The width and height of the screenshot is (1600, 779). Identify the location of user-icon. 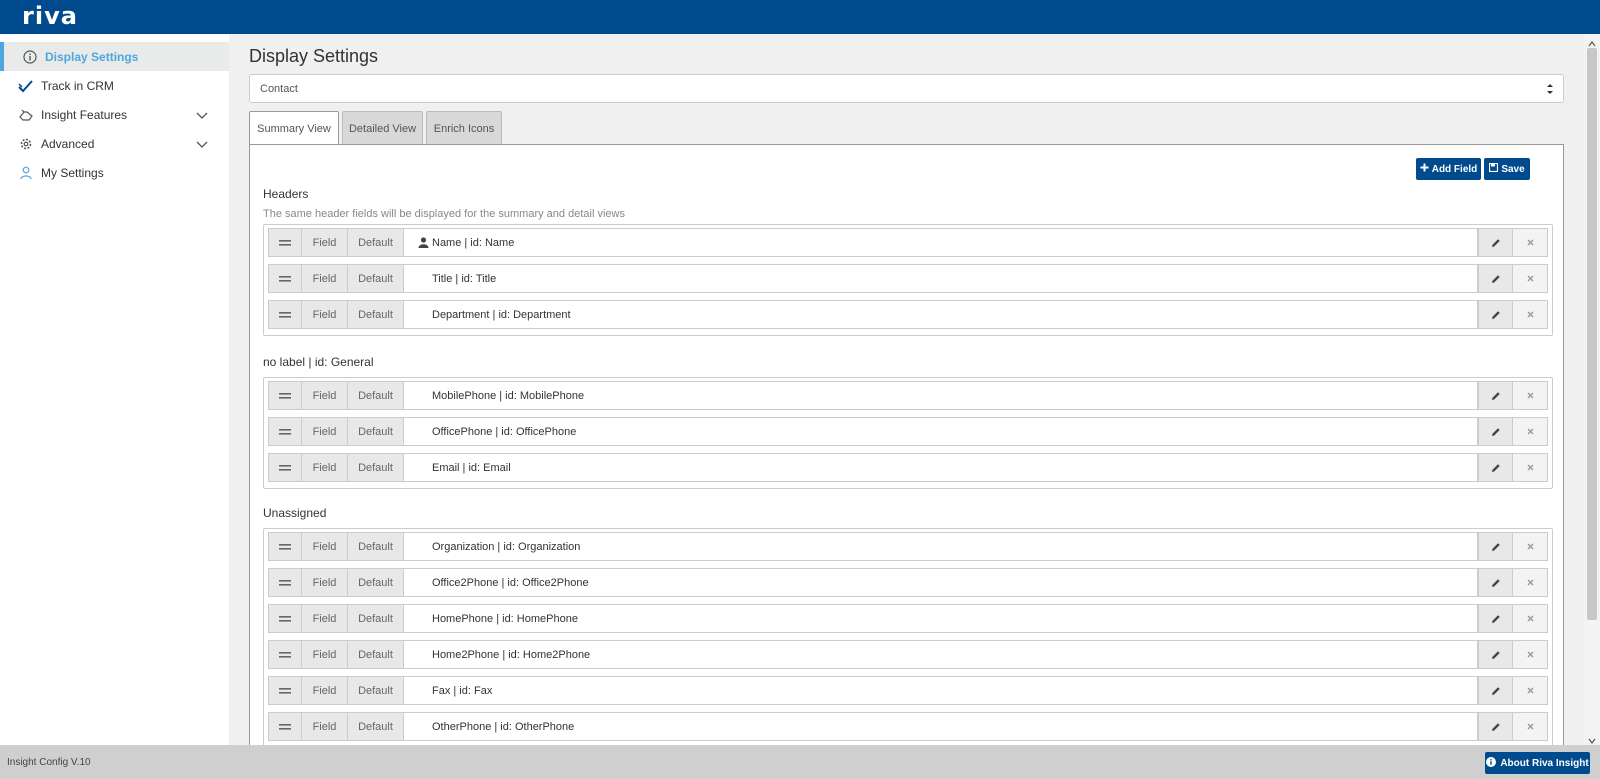
(26, 173).